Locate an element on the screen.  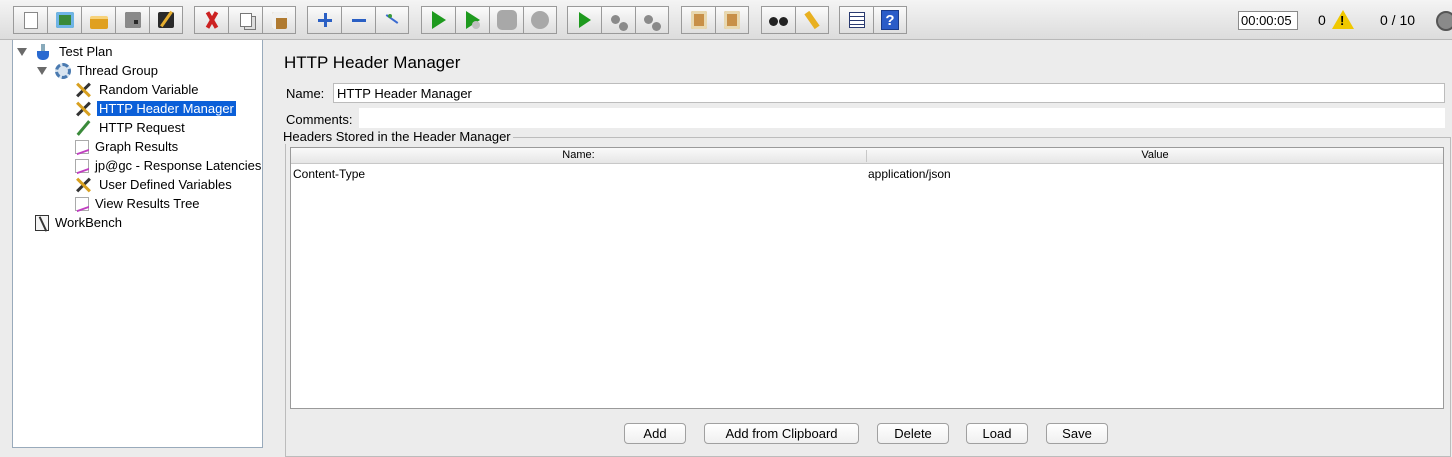
file-toolbar-group is located at coordinates (98, 20).